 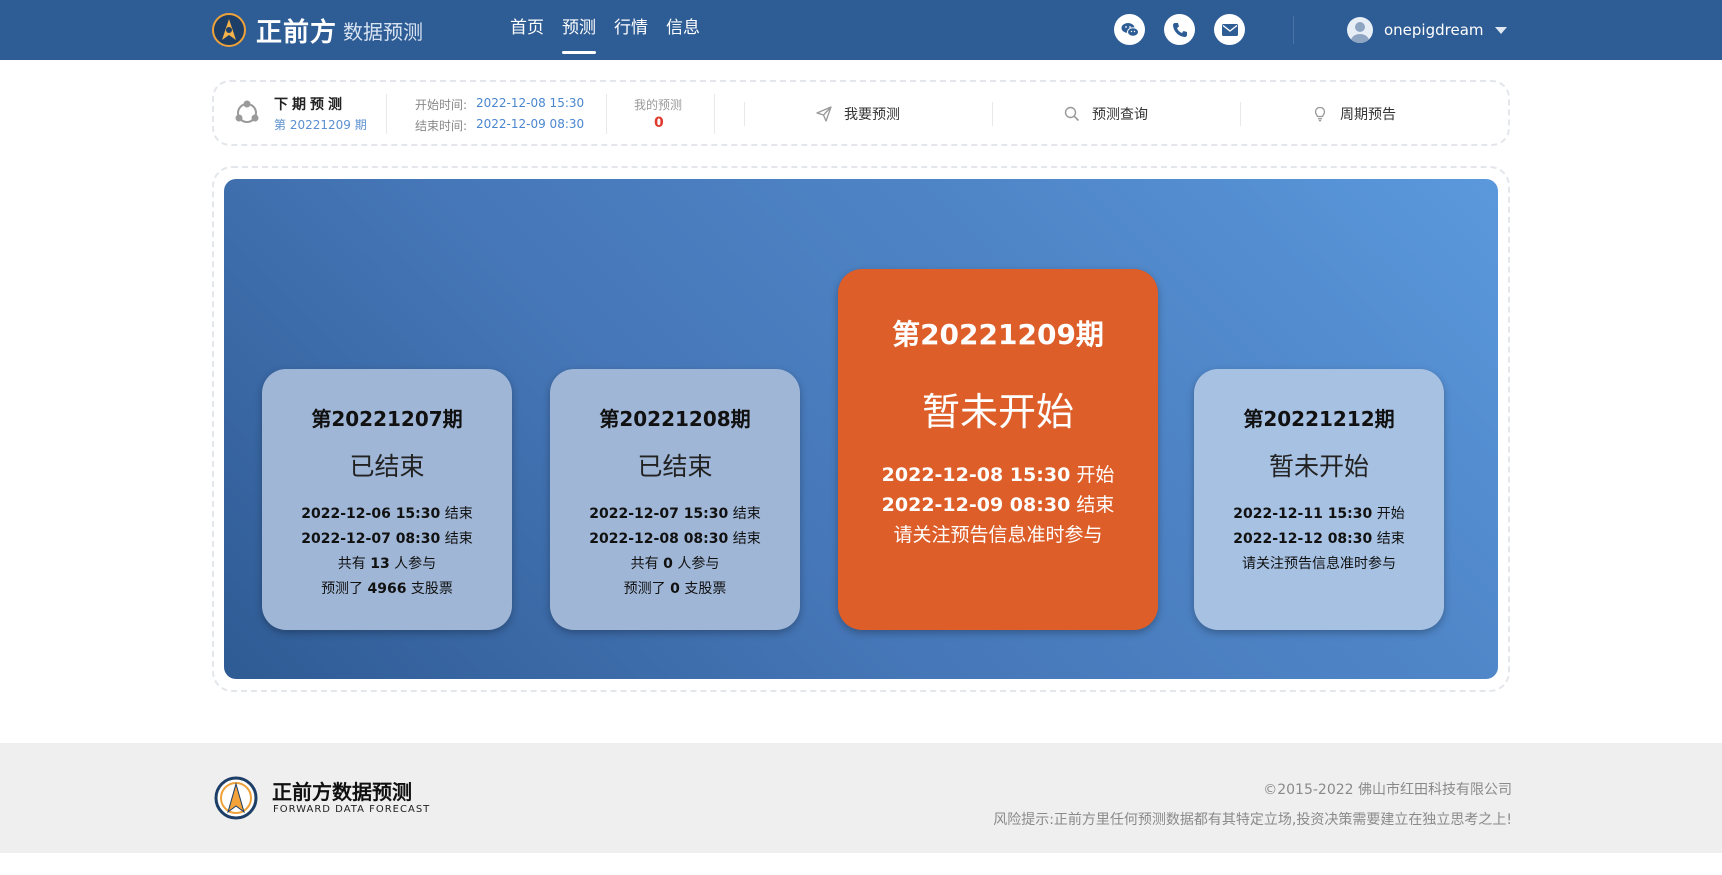 I want to click on cycle-preview-button: 周期预告, so click(x=1354, y=114).